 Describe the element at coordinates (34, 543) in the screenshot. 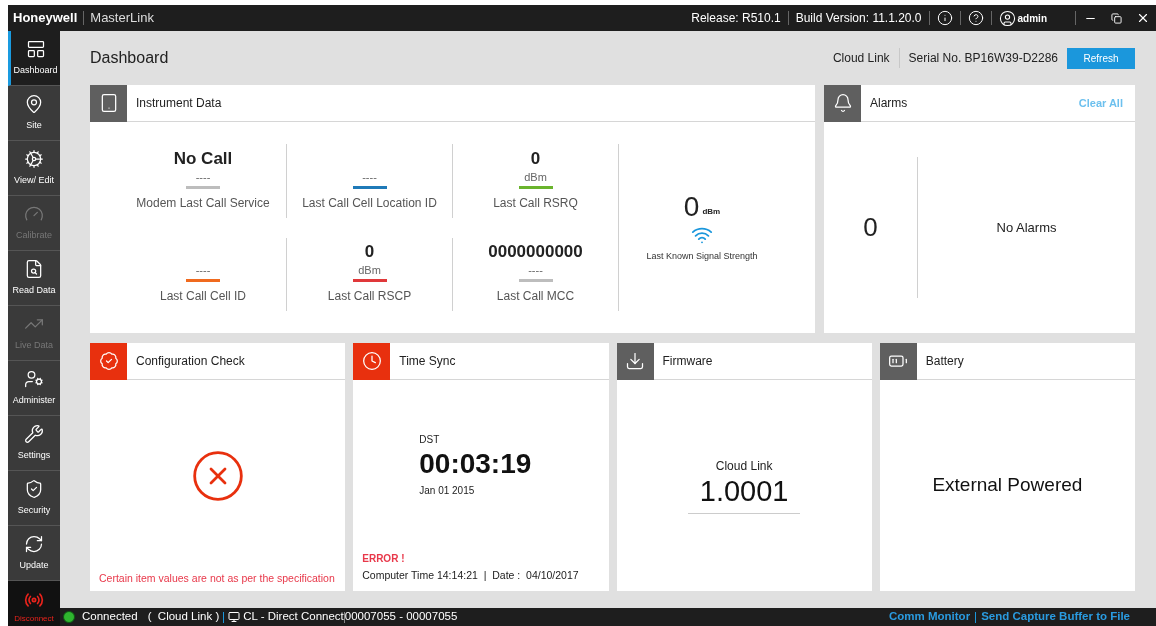

I see `refresh-icon` at that location.